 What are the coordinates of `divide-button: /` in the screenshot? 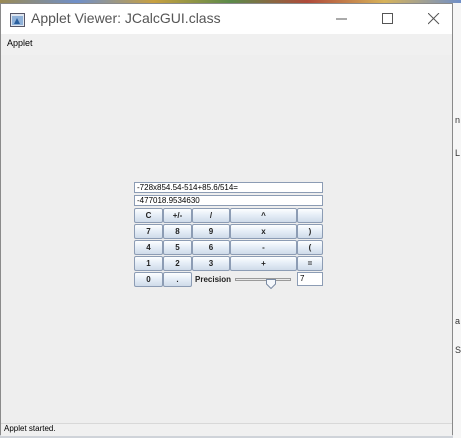 It's located at (211, 215).